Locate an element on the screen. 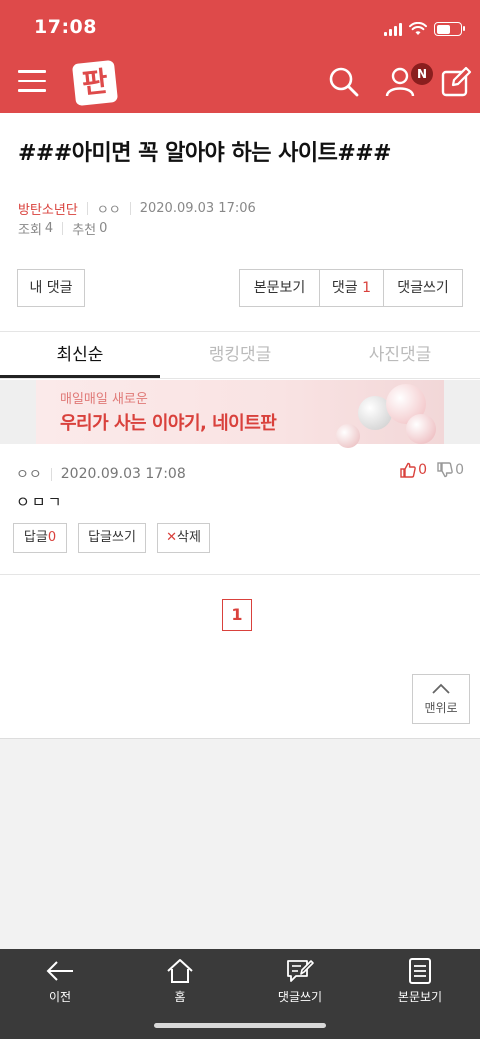 The width and height of the screenshot is (480, 1039). dislike-button: 0 is located at coordinates (450, 470).